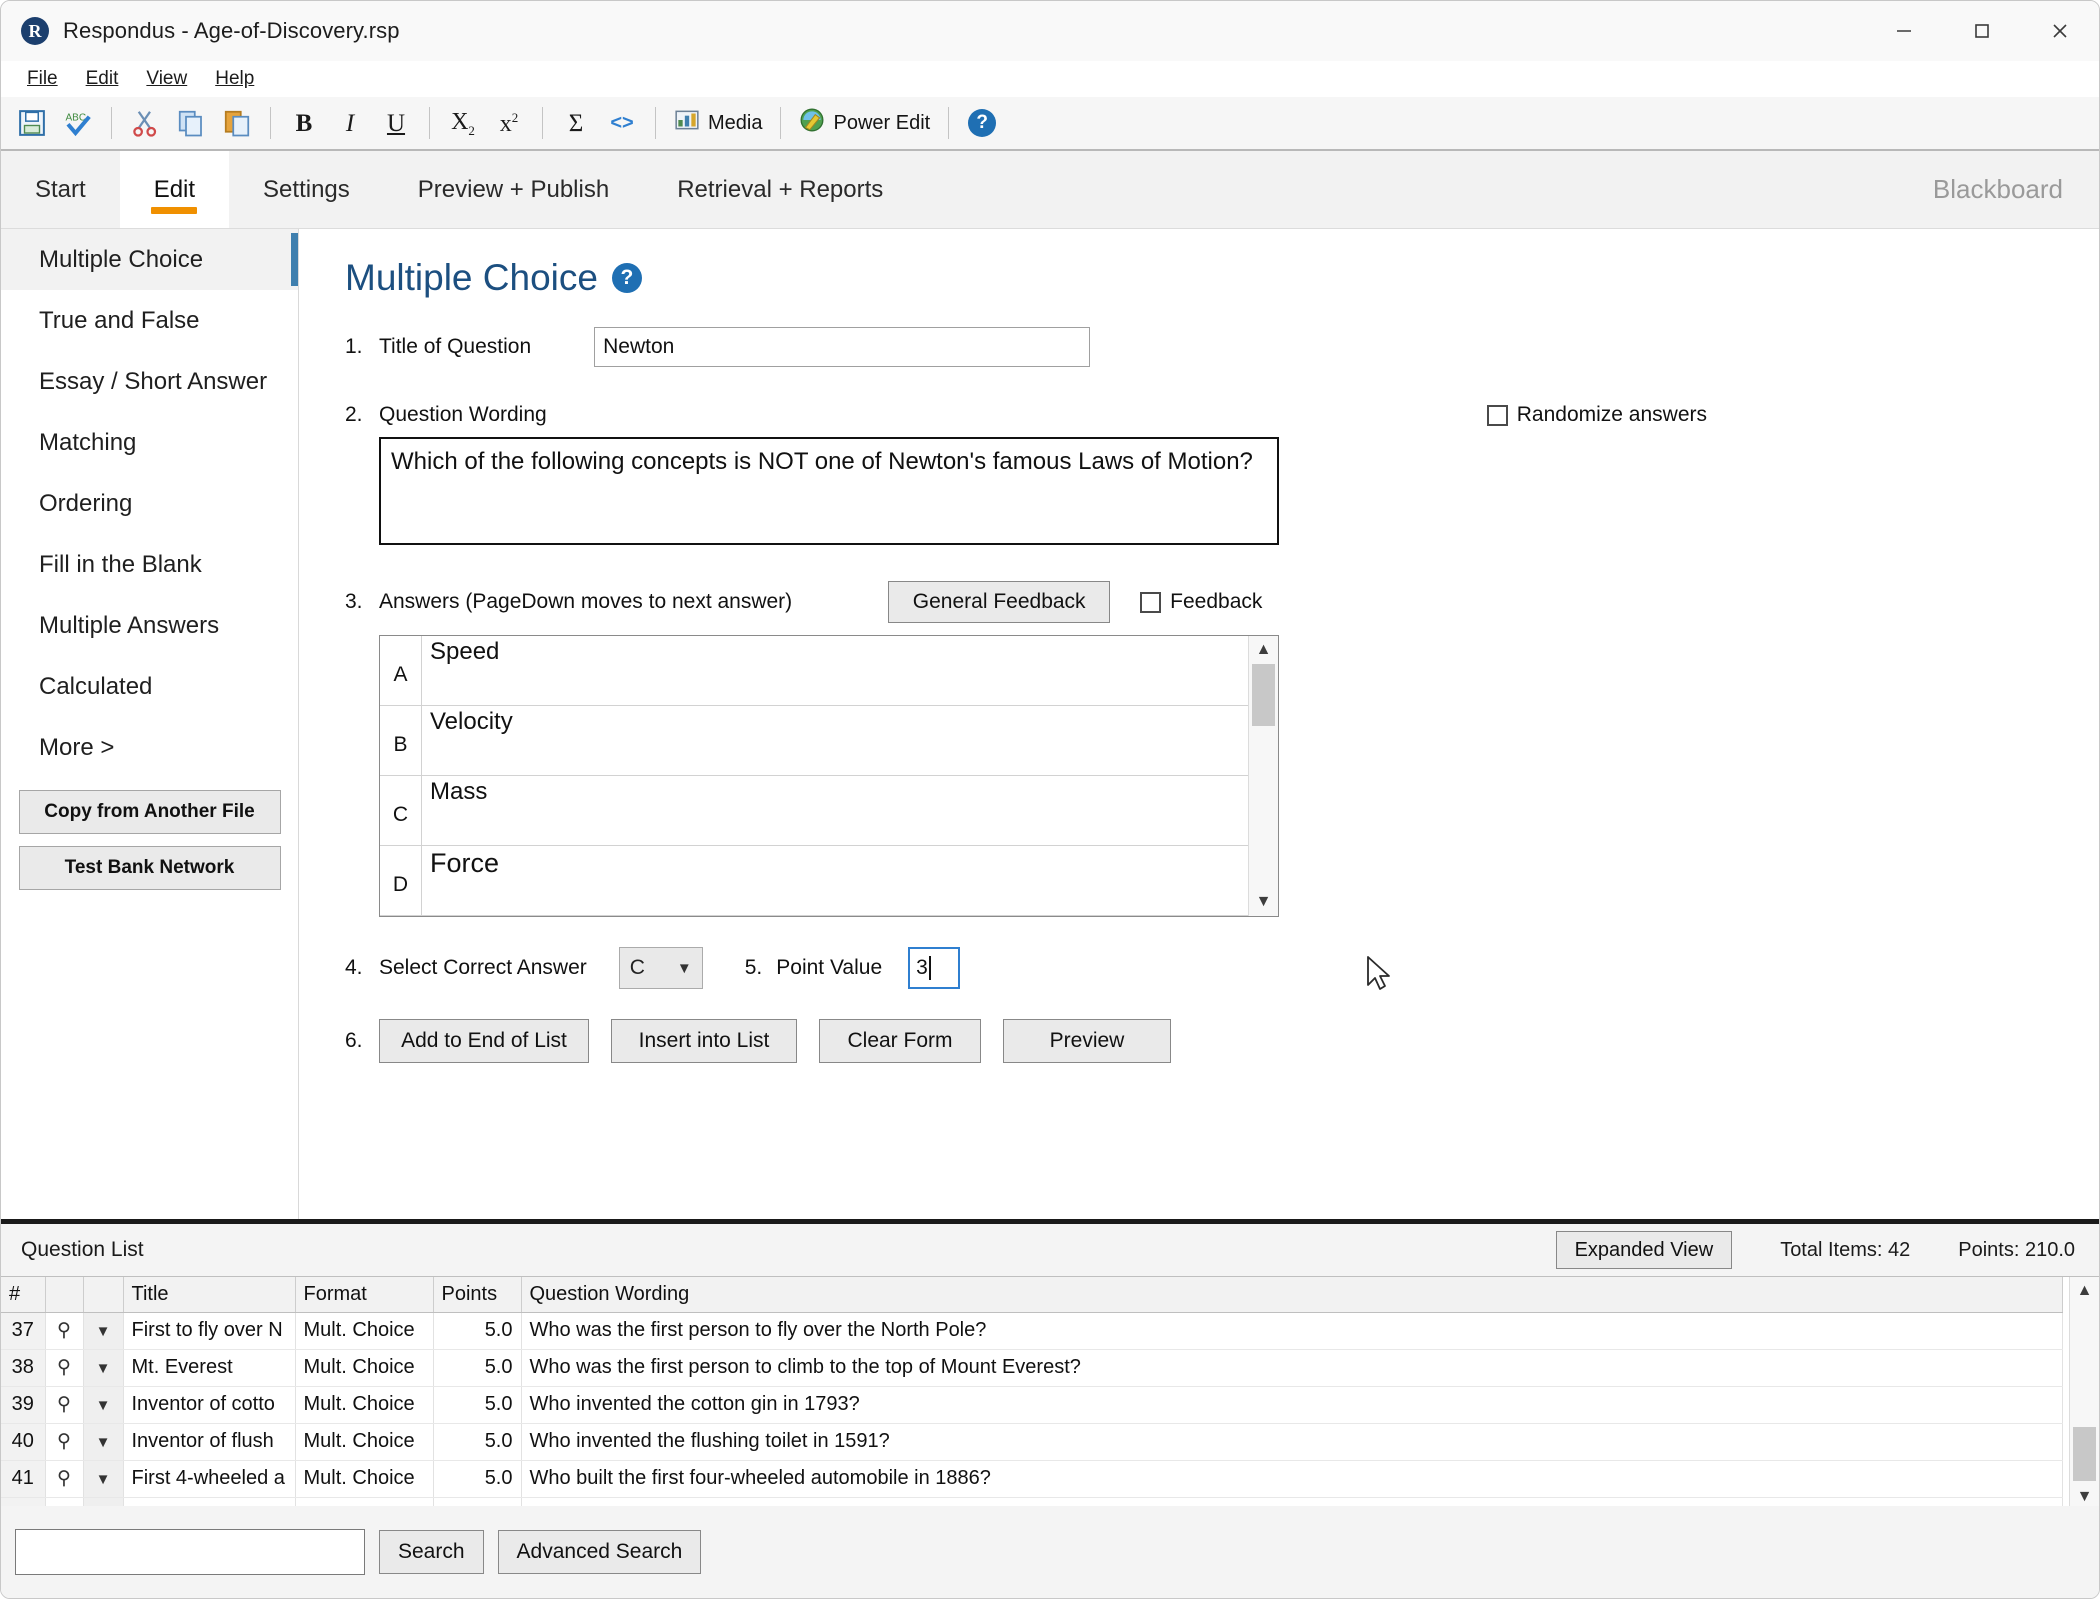  Describe the element at coordinates (850, 740) in the screenshot. I see `answer-text: Velocity` at that location.